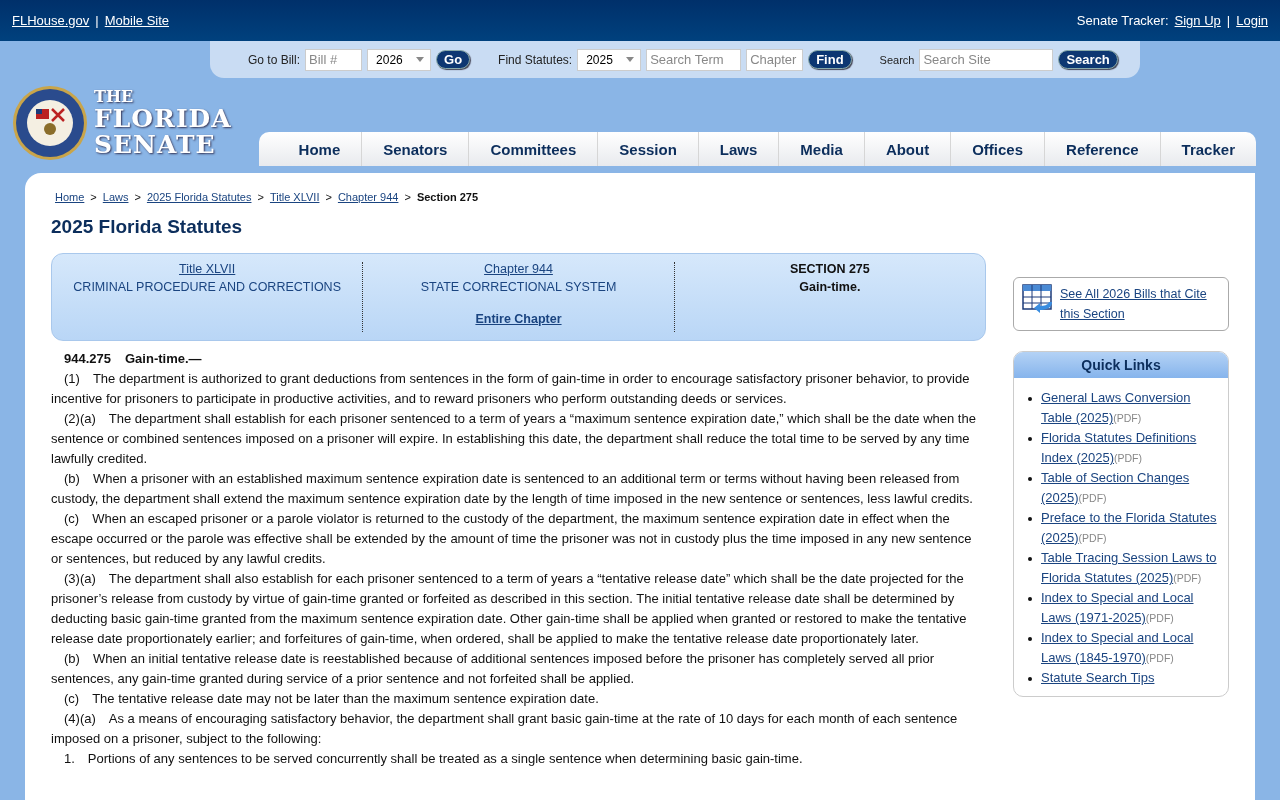 The width and height of the screenshot is (1280, 800). Describe the element at coordinates (509, 609) in the screenshot. I see `statute-paragraph: (3)(a) The department shall also establish for each prisoner sentenced to a term of years a “tentative release date” which shall be the date projected for the prisoner’s release from custody by virtue of gain-time granted or forfeited as described in this section. The initial tentative release date shall be determined by deducting basic gain-time granted from the maximum sentence expiration date. Other gain-time shall be applied when granted or restored to make the tentative release date proportionately earlier; and forfeitures of gain-time, when ordered, shall be applied to make the tentative release date proportionately later.` at that location.